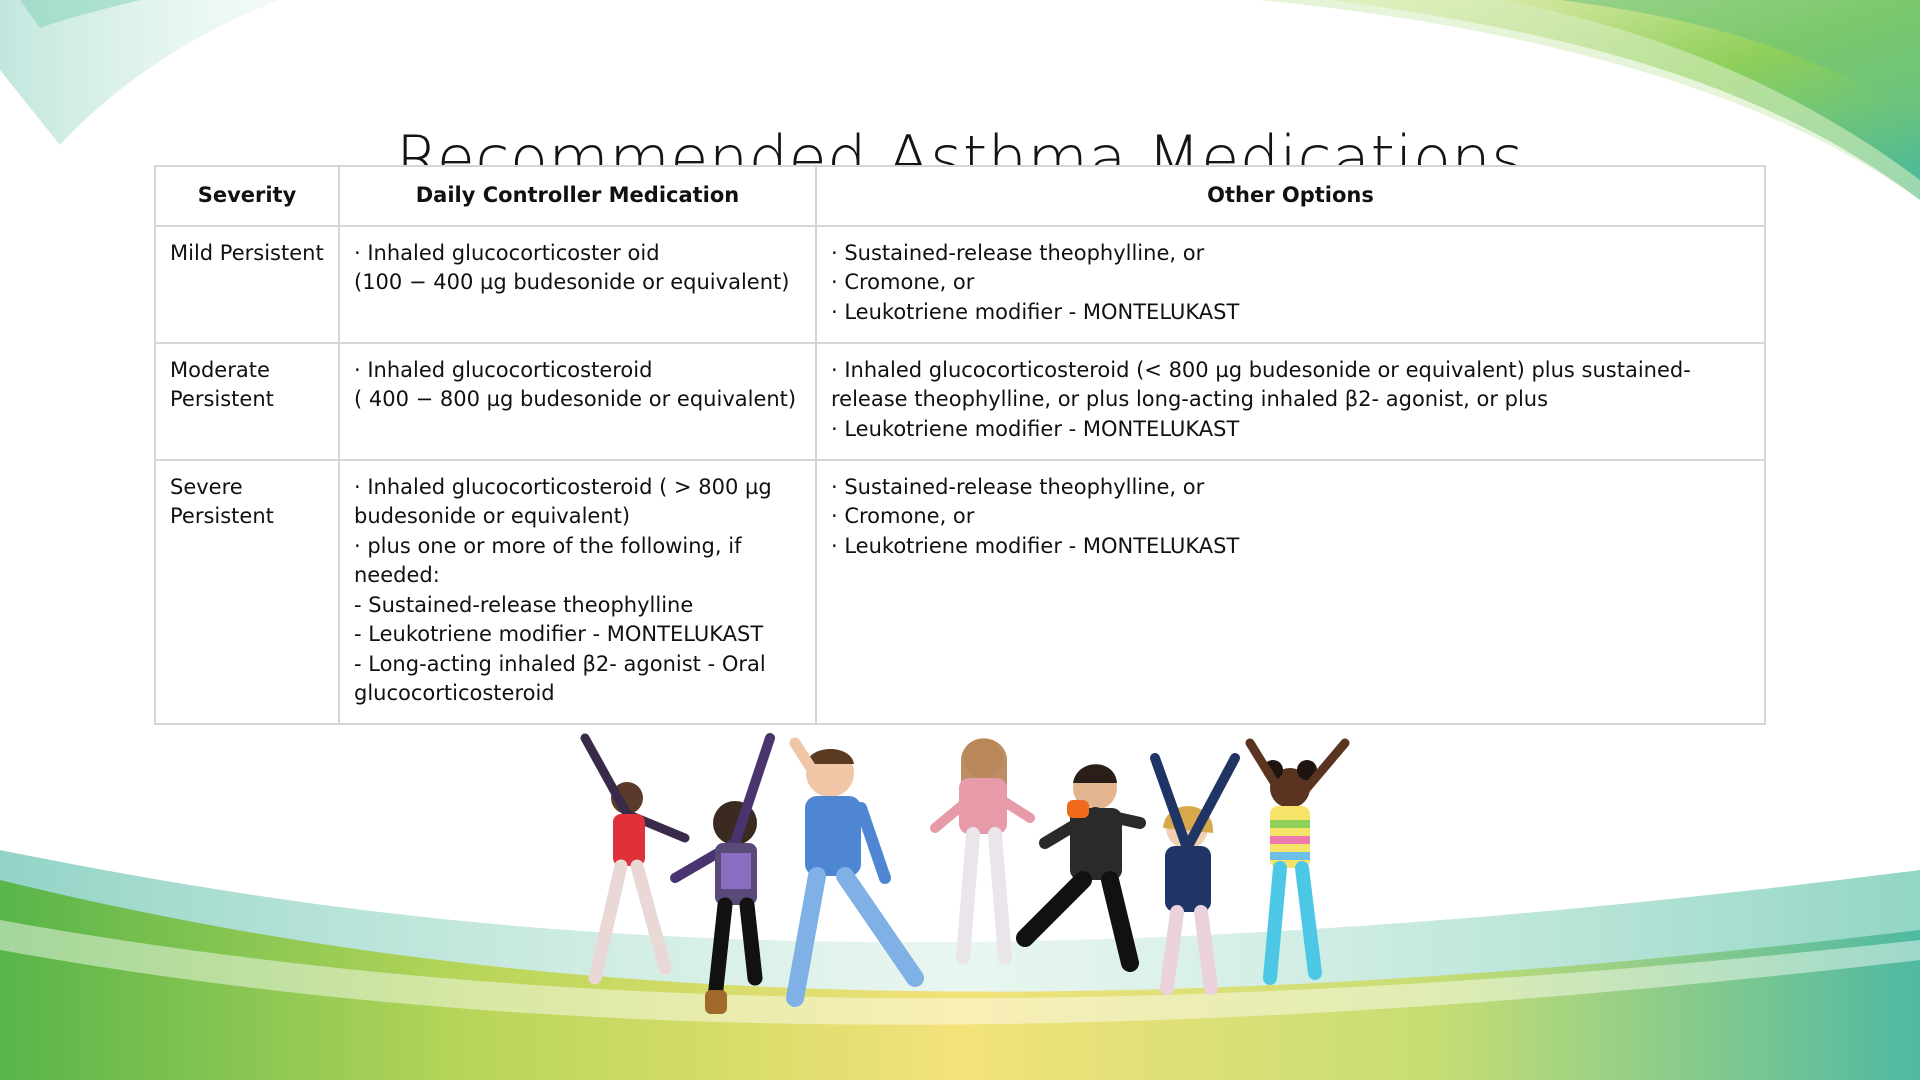 This screenshot has height=1080, width=1920. Describe the element at coordinates (247, 284) in the screenshot. I see `cell-severity: Mild Persistent` at that location.